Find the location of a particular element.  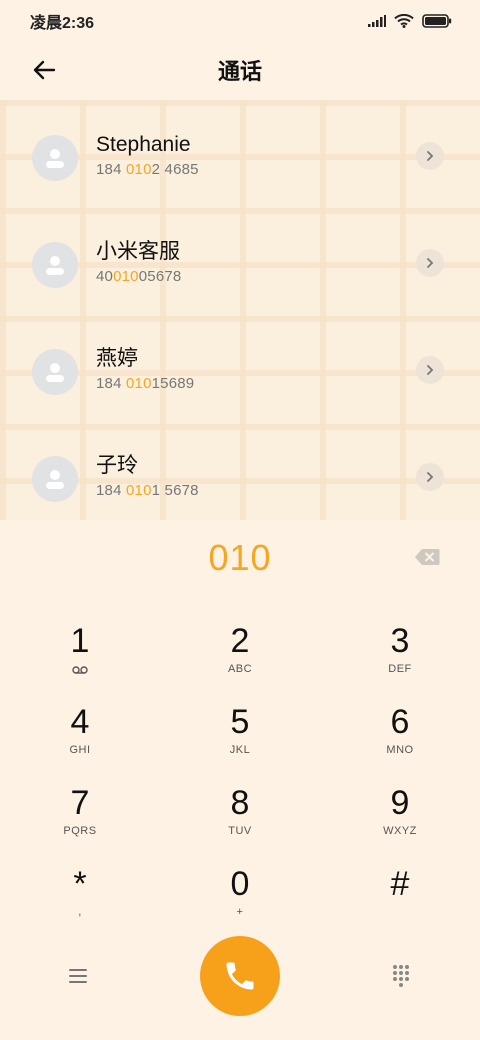

key-digit: 1 is located at coordinates (80, 641).